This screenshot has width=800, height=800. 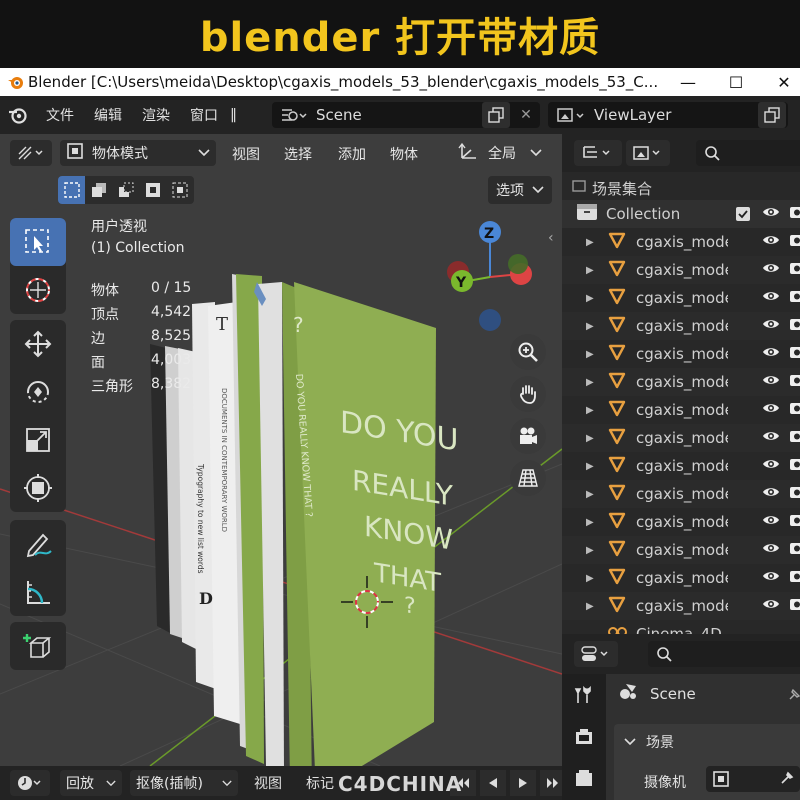 What do you see at coordinates (152, 190) in the screenshot?
I see `select-invert-icon` at bounding box center [152, 190].